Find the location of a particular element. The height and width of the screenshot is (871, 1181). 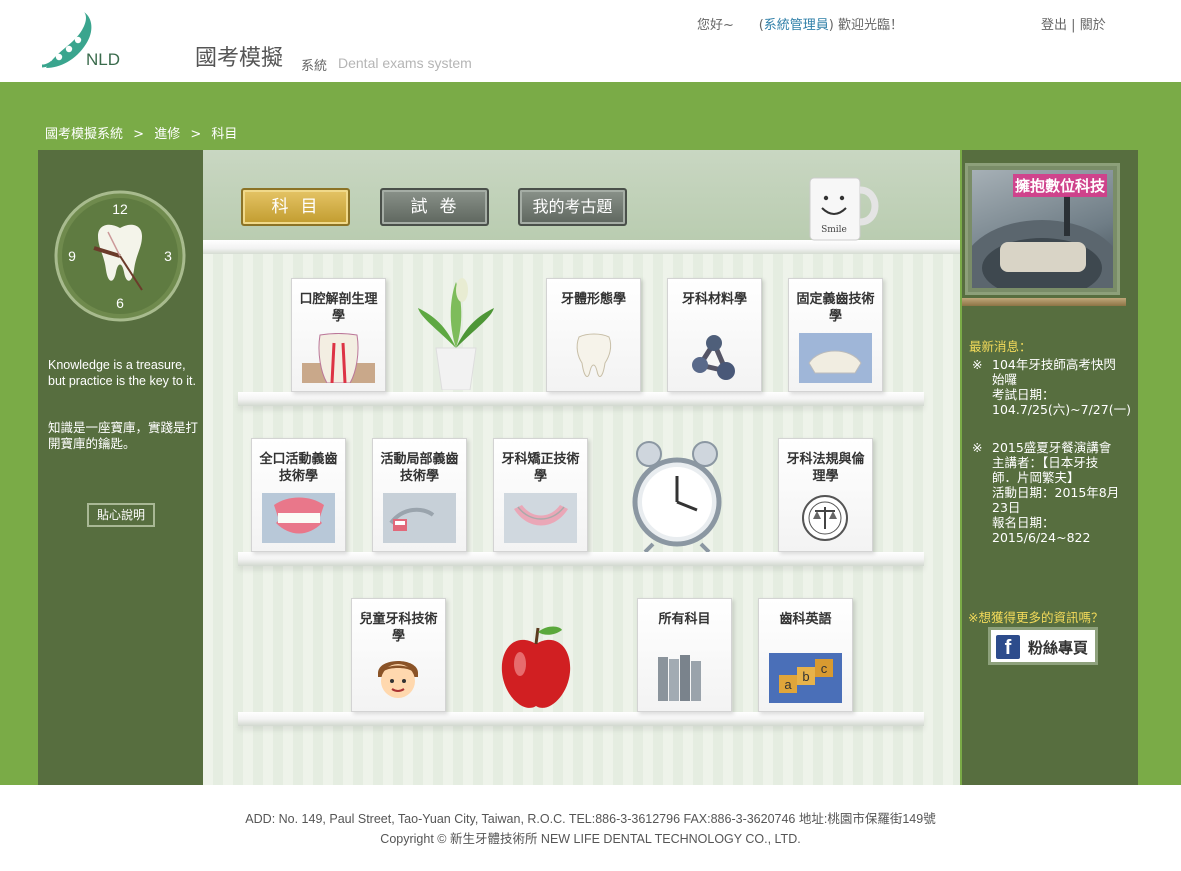

subject-label: 牙科法規與倫理學 is located at coordinates (825, 468).